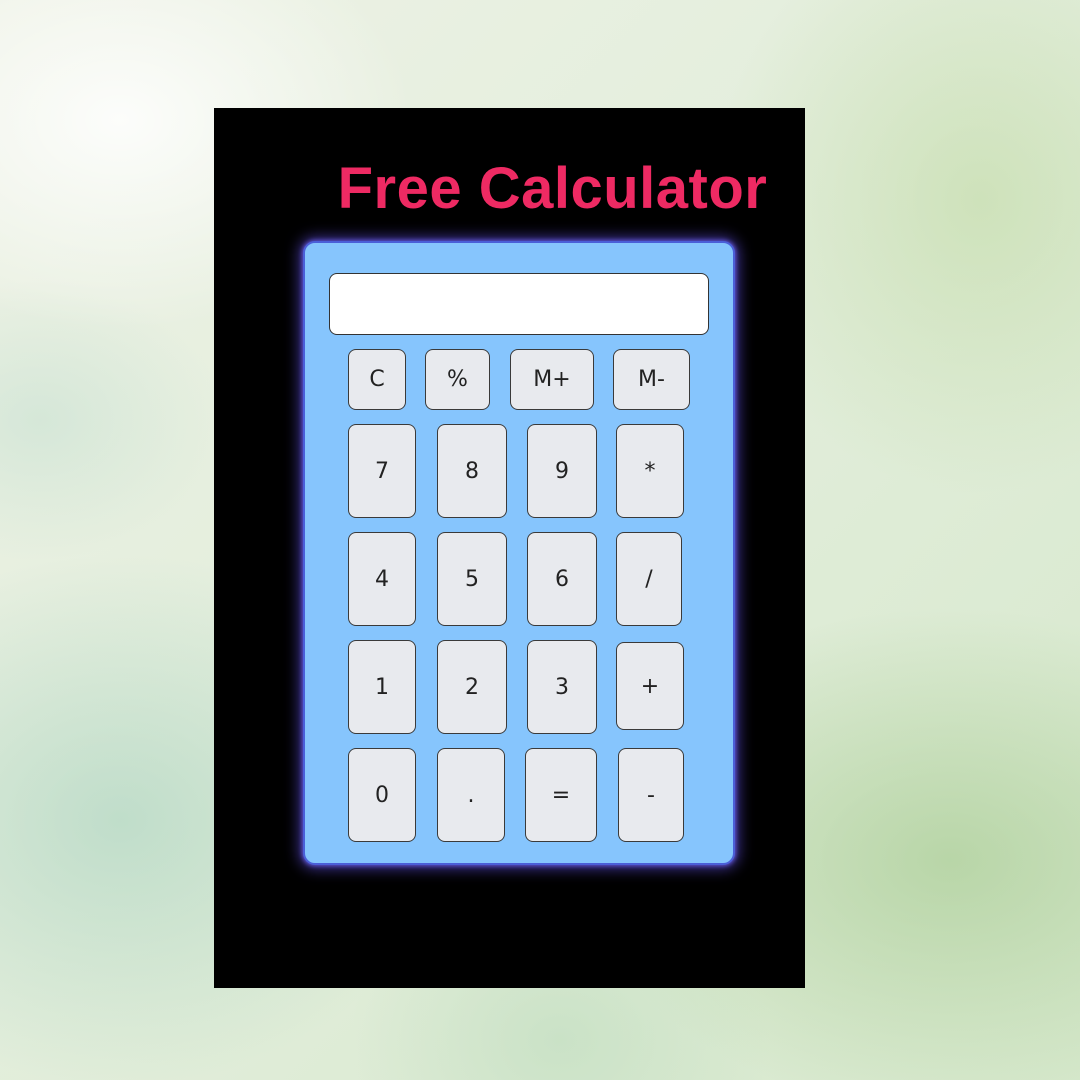 Image resolution: width=1080 pixels, height=1080 pixels. Describe the element at coordinates (382, 795) in the screenshot. I see `digit-0-button: 0` at that location.